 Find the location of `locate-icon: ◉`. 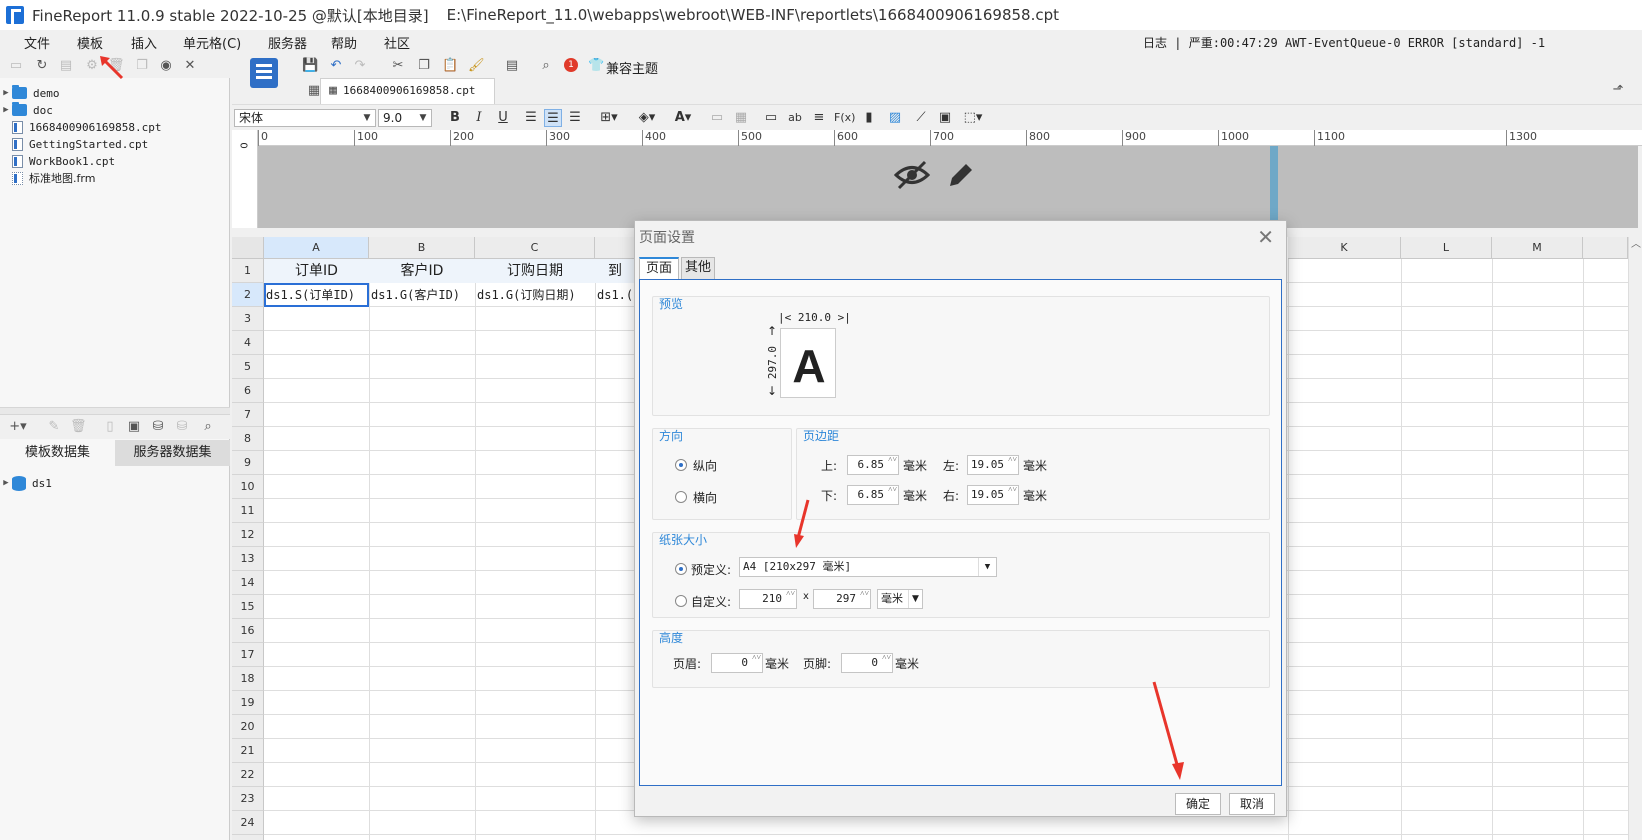

locate-icon: ◉ is located at coordinates (166, 66).